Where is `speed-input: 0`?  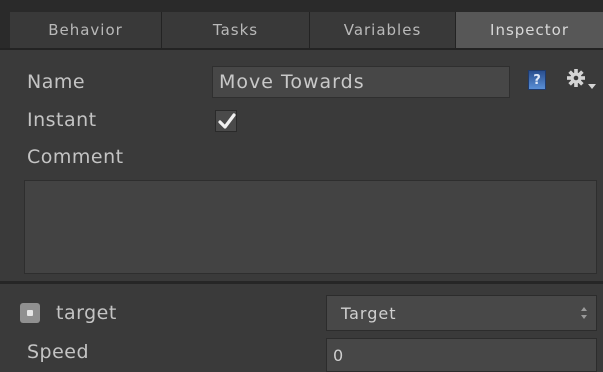
speed-input: 0 is located at coordinates (461, 355).